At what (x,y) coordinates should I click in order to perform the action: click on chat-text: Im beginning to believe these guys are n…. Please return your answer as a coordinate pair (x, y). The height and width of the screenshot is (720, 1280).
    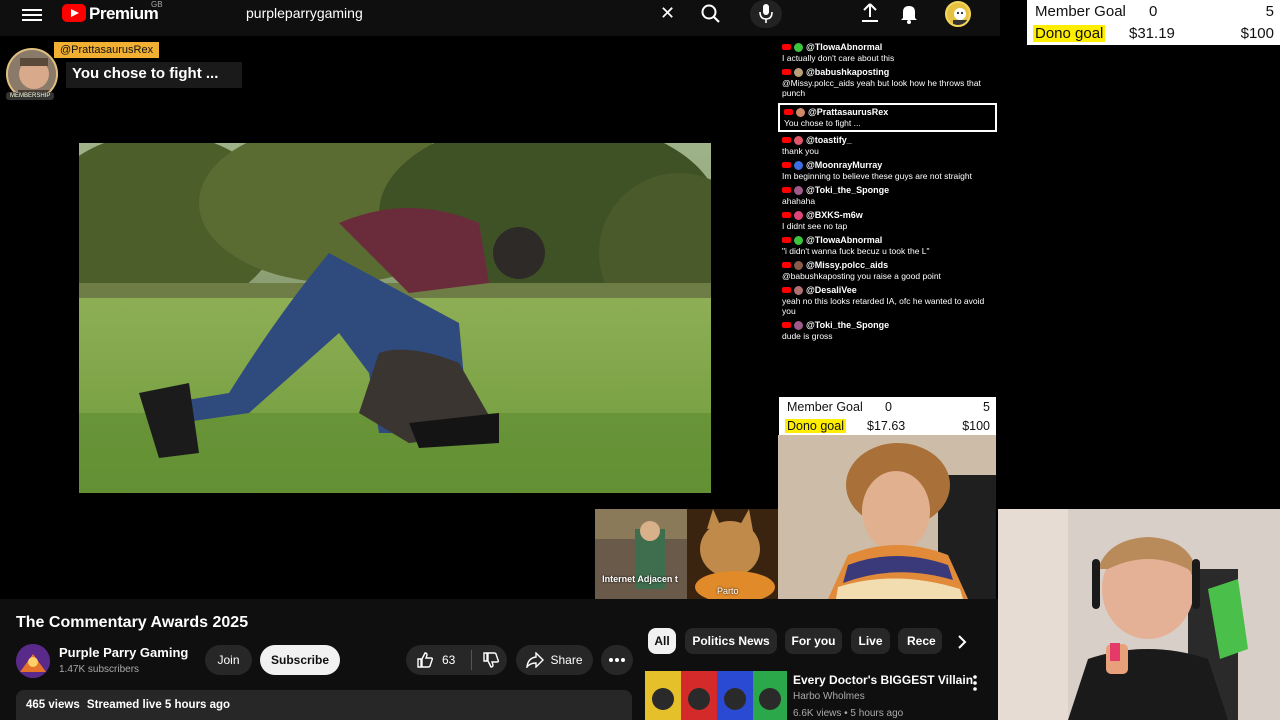
    Looking at the image, I should click on (877, 176).